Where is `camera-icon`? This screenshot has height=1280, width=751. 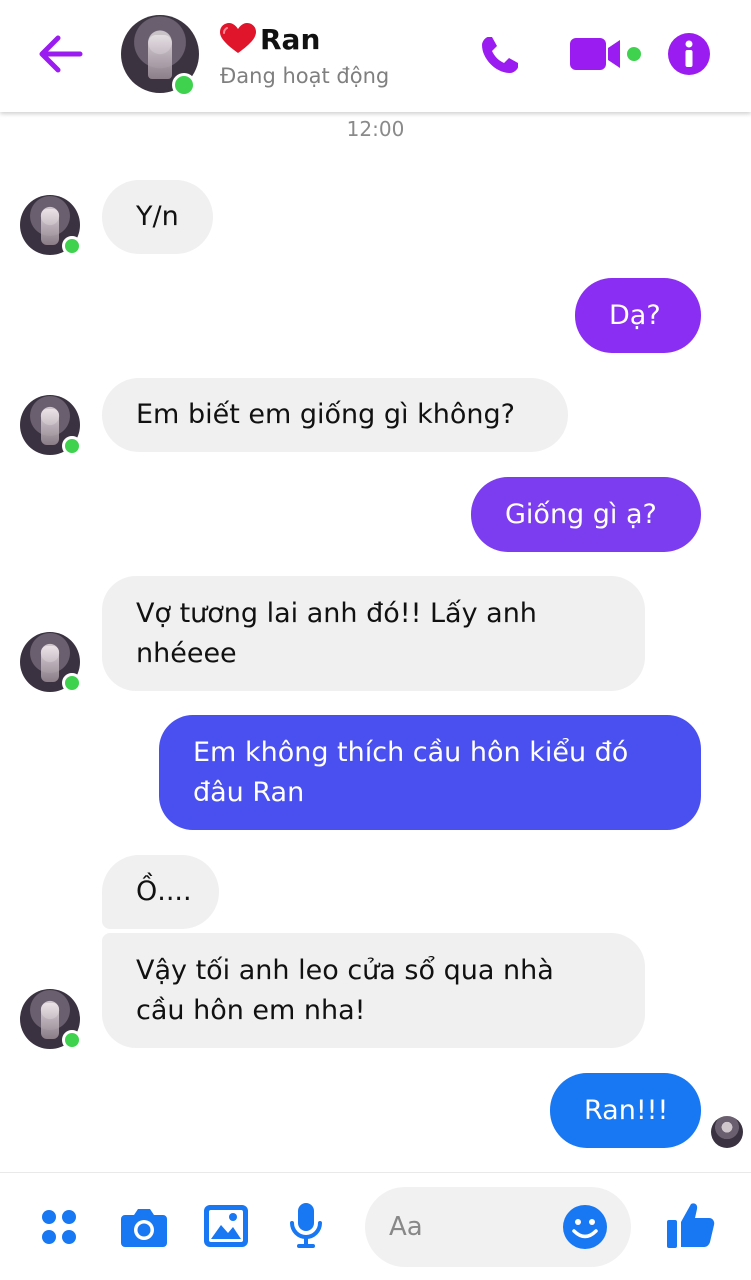 camera-icon is located at coordinates (144, 1226).